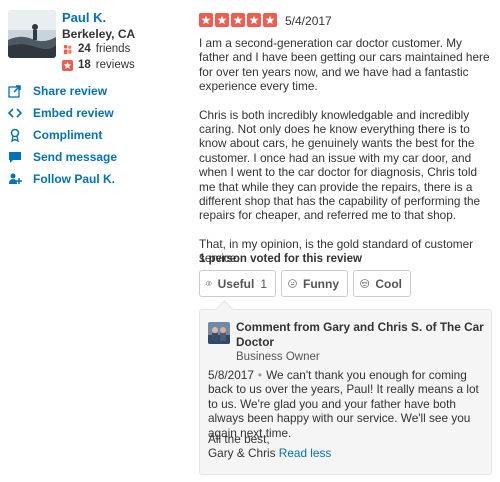 The image size is (500, 482). What do you see at coordinates (365, 283) in the screenshot?
I see `sunglasses-face-icon` at bounding box center [365, 283].